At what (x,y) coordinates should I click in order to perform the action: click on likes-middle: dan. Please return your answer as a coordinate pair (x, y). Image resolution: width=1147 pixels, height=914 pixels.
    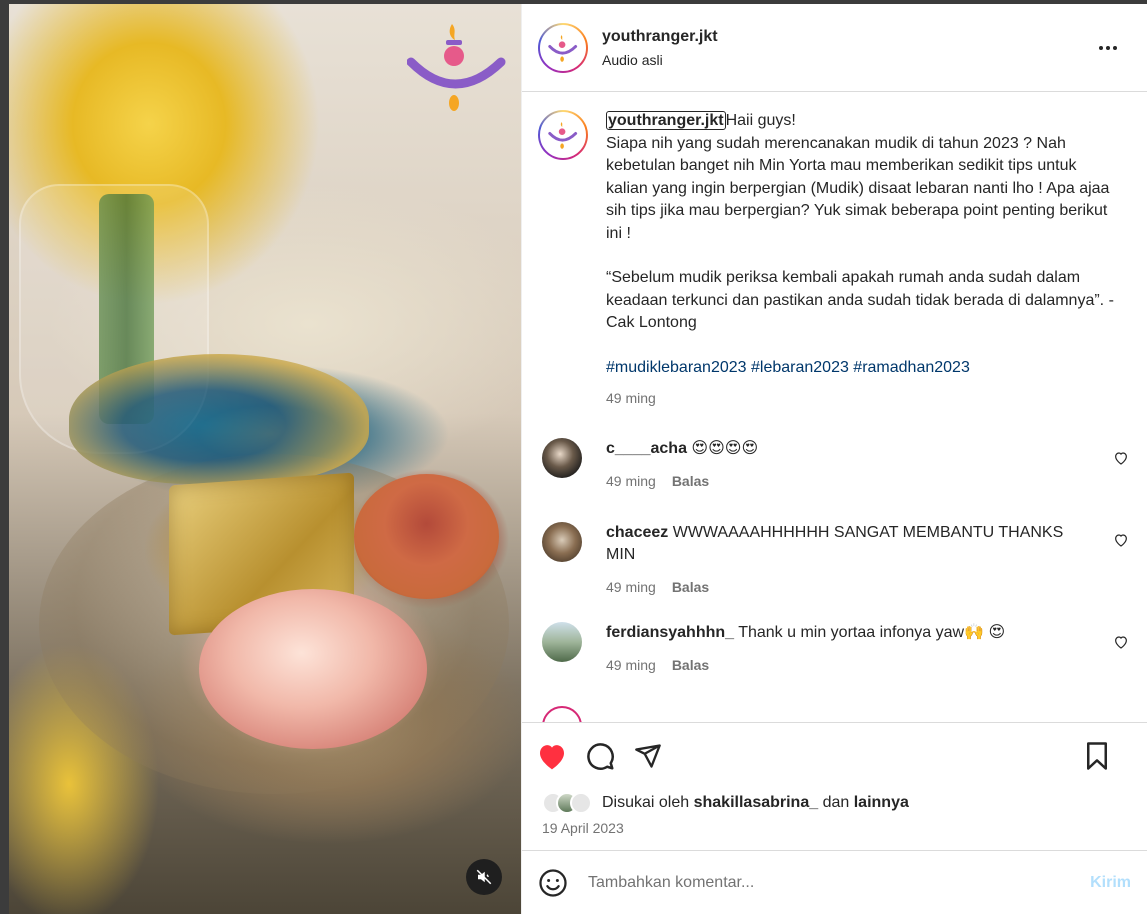
    Looking at the image, I should click on (836, 802).